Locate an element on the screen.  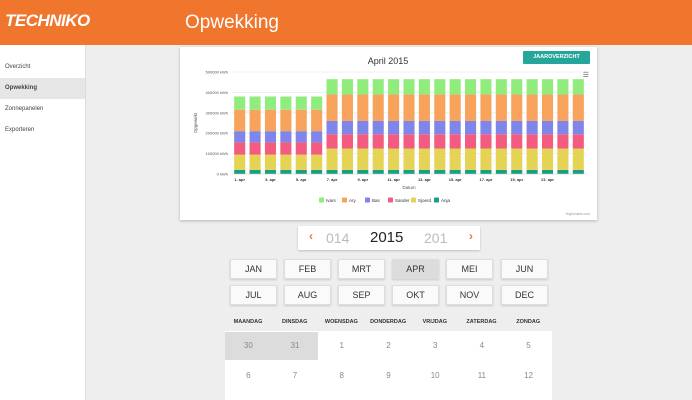
month-button-jun: JUN is located at coordinates (524, 269).